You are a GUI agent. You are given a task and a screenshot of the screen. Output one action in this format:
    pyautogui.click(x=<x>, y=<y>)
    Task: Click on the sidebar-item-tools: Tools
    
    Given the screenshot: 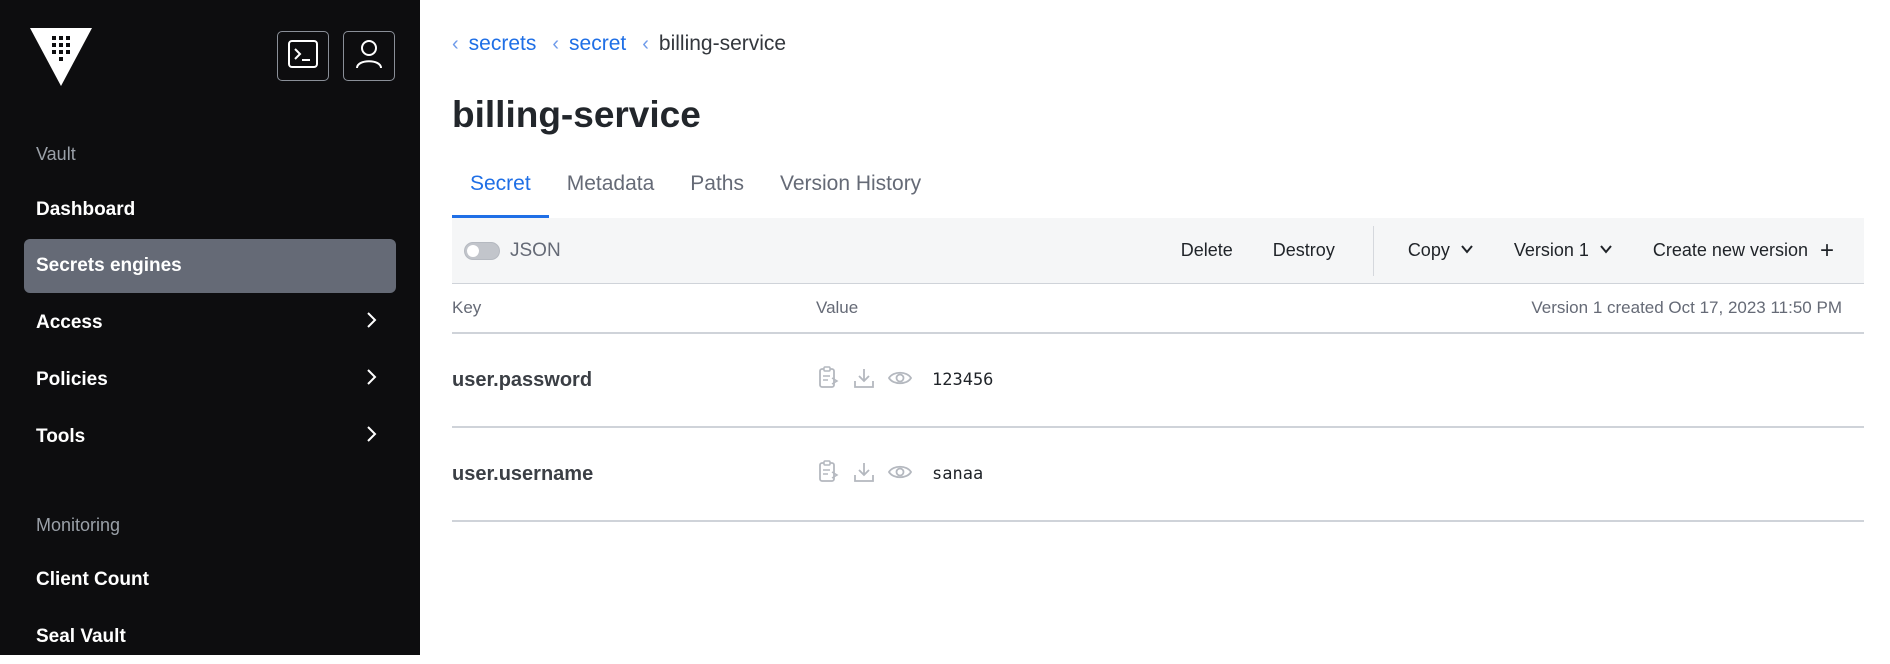 What is the action you would take?
    pyautogui.click(x=210, y=437)
    